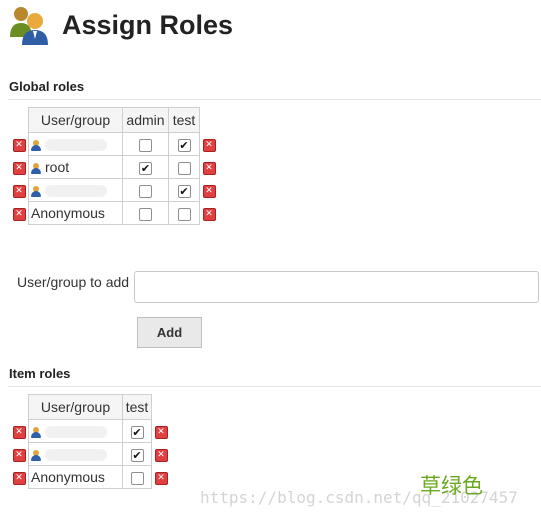 Image resolution: width=541 pixels, height=518 pixels. What do you see at coordinates (148, 24) in the screenshot?
I see `page-title: Assign Roles` at bounding box center [148, 24].